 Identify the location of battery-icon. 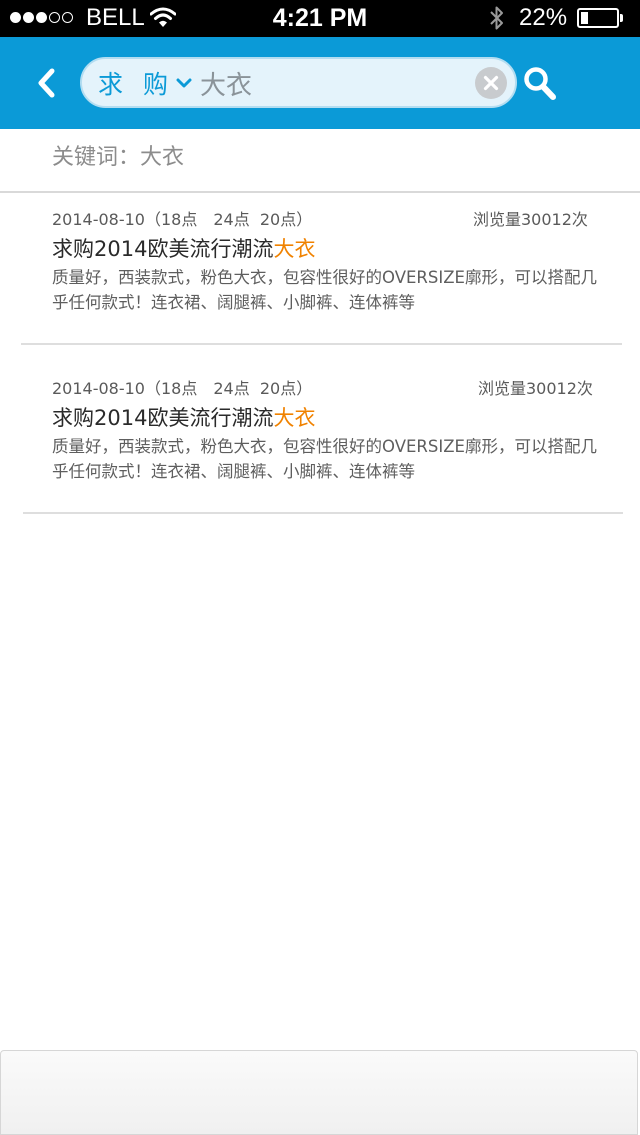
(598, 18).